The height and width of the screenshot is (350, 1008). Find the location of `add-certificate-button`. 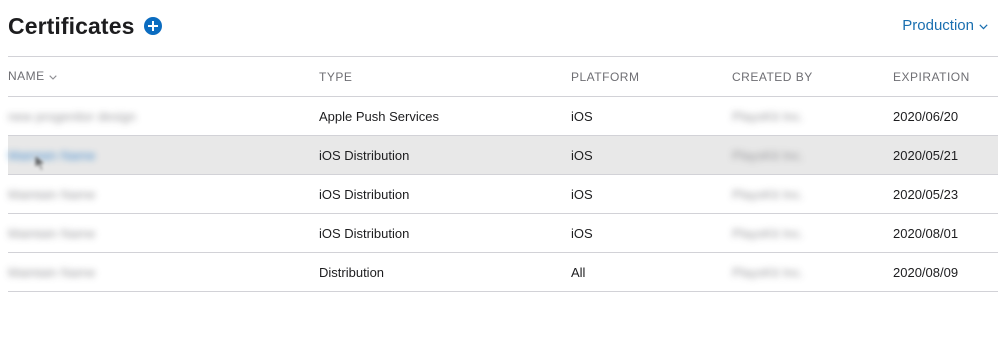

add-certificate-button is located at coordinates (153, 26).